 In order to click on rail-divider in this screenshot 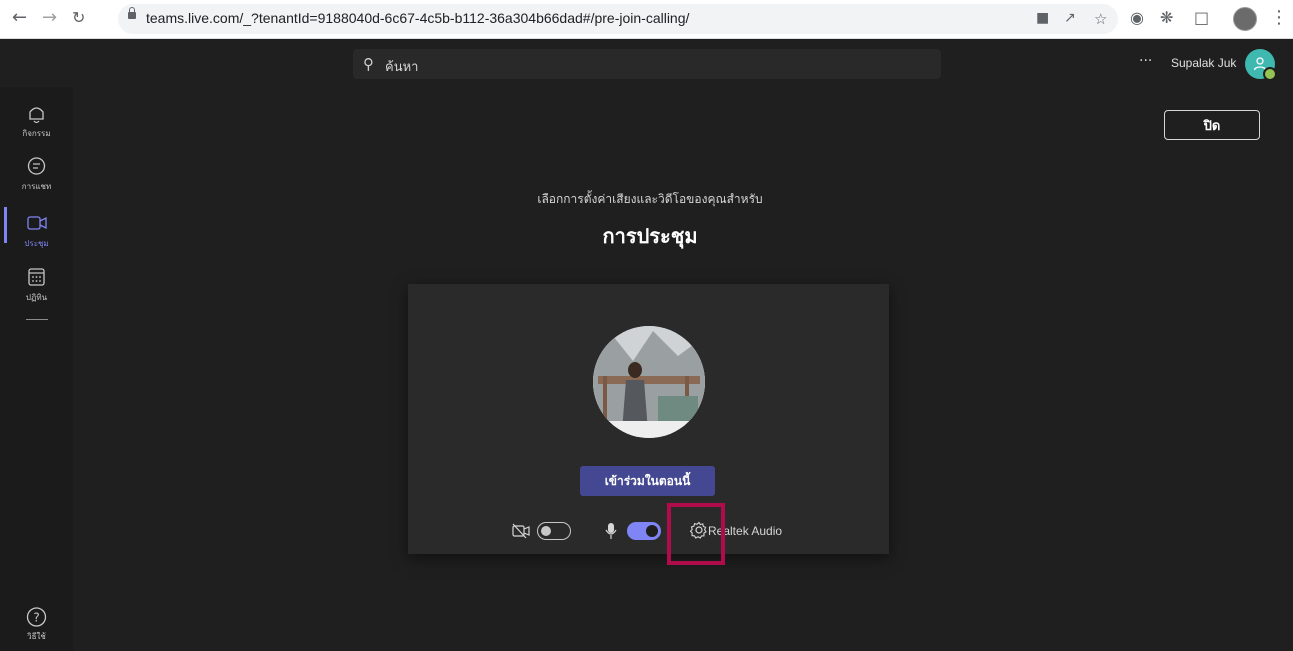, I will do `click(37, 319)`.